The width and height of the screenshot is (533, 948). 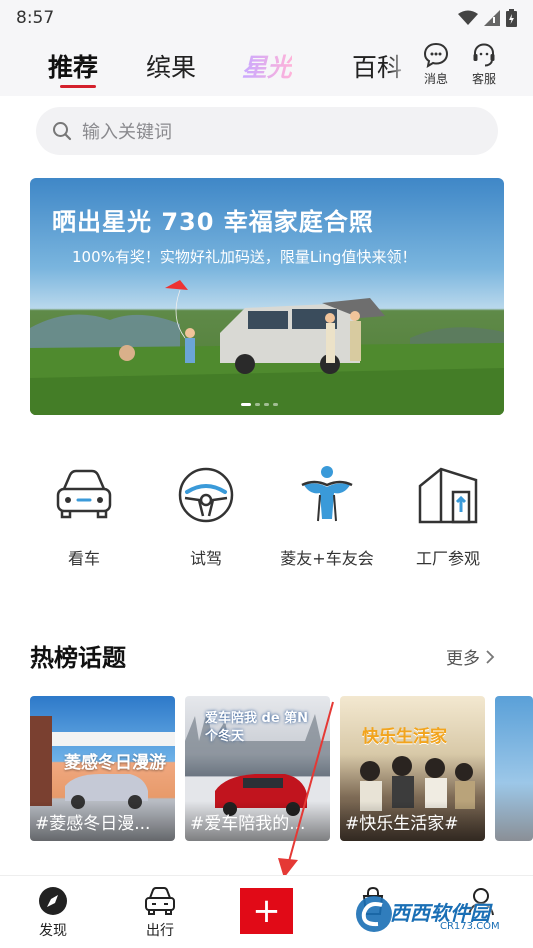 I want to click on steering-wheel-icon, so click(x=206, y=495).